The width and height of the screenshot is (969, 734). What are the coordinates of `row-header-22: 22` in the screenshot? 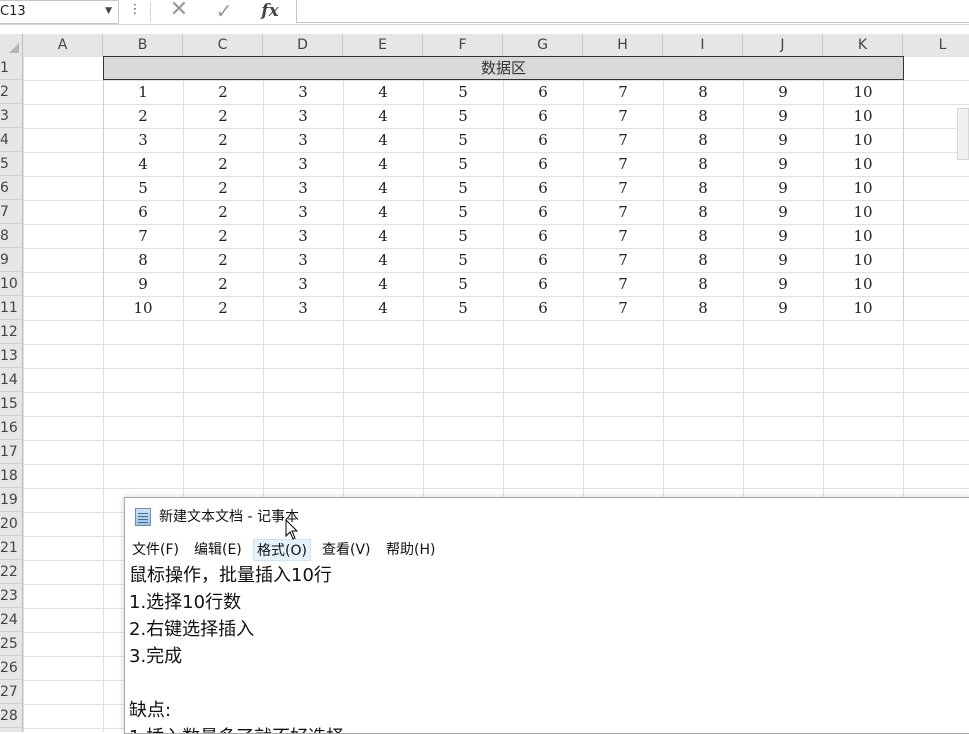 It's located at (11, 572).